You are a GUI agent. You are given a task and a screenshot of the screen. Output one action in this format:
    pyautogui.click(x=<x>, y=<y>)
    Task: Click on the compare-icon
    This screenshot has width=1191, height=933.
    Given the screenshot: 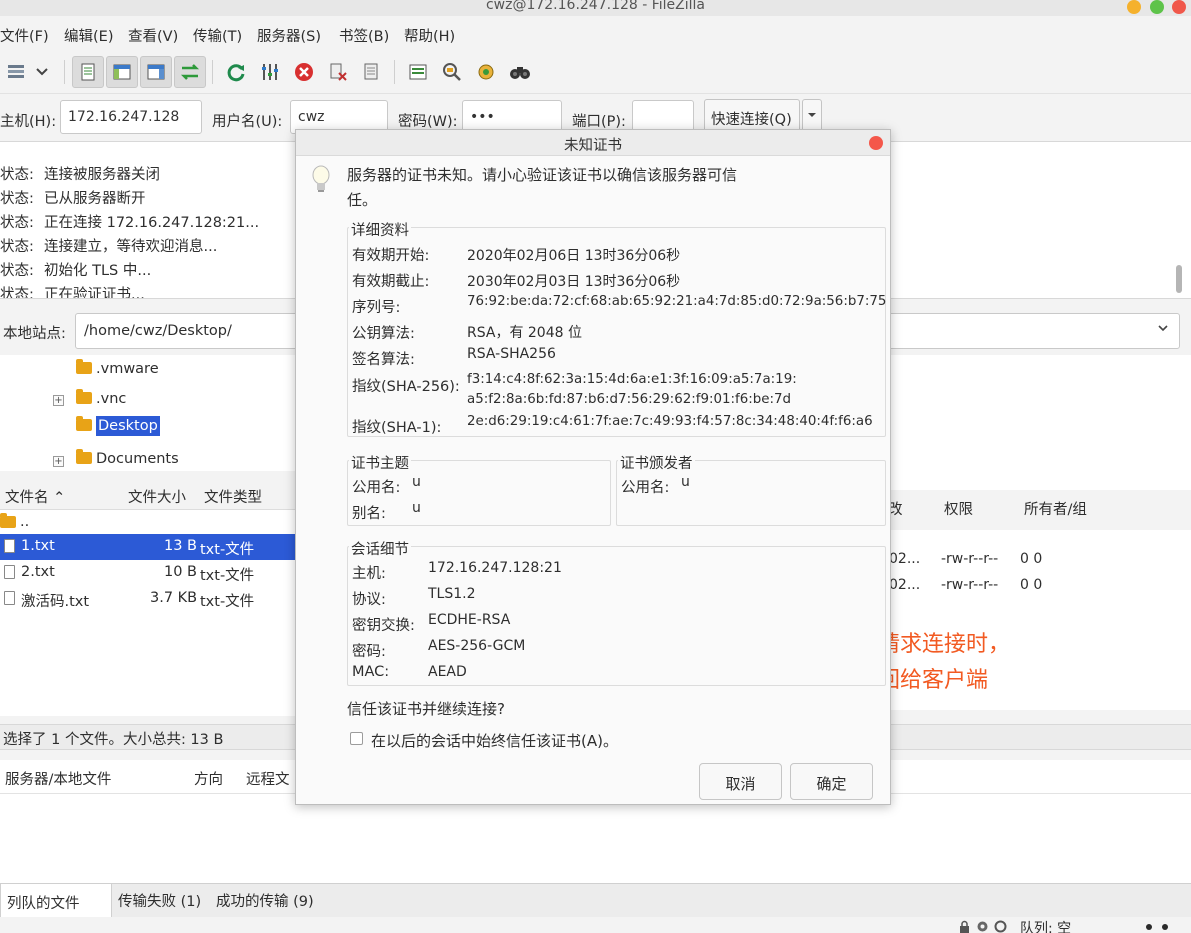 What is the action you would take?
    pyautogui.click(x=452, y=72)
    